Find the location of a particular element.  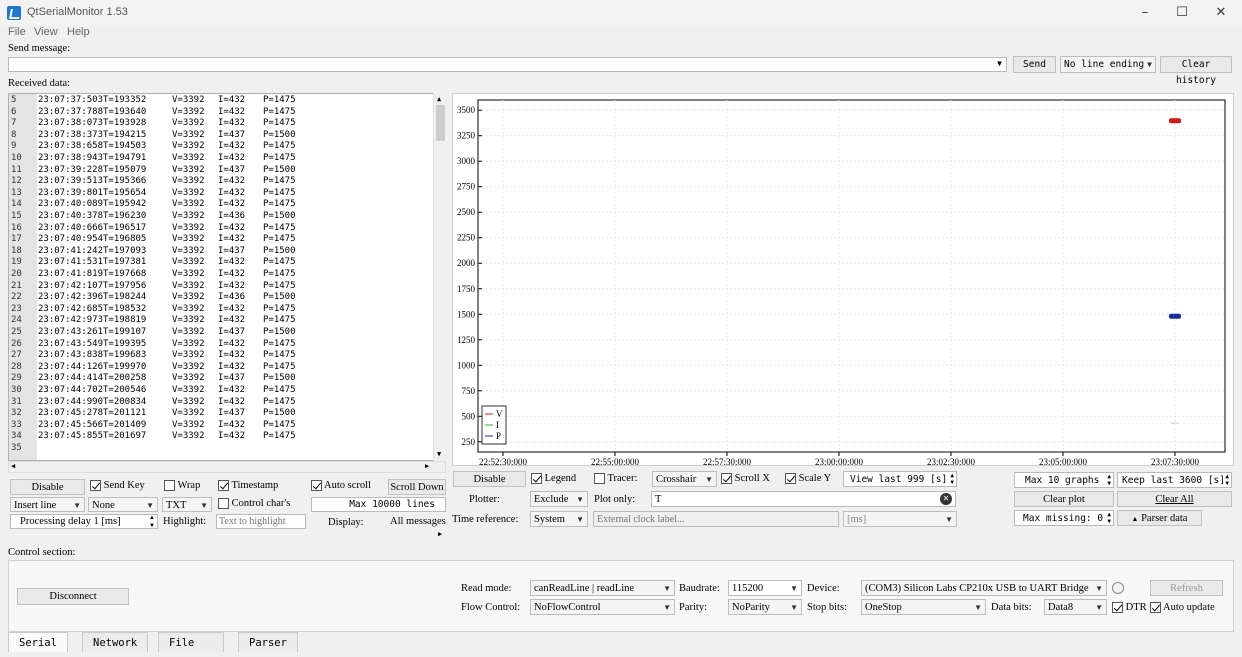

controls-horizontal-scrollbar: ▶ is located at coordinates (227, 535).